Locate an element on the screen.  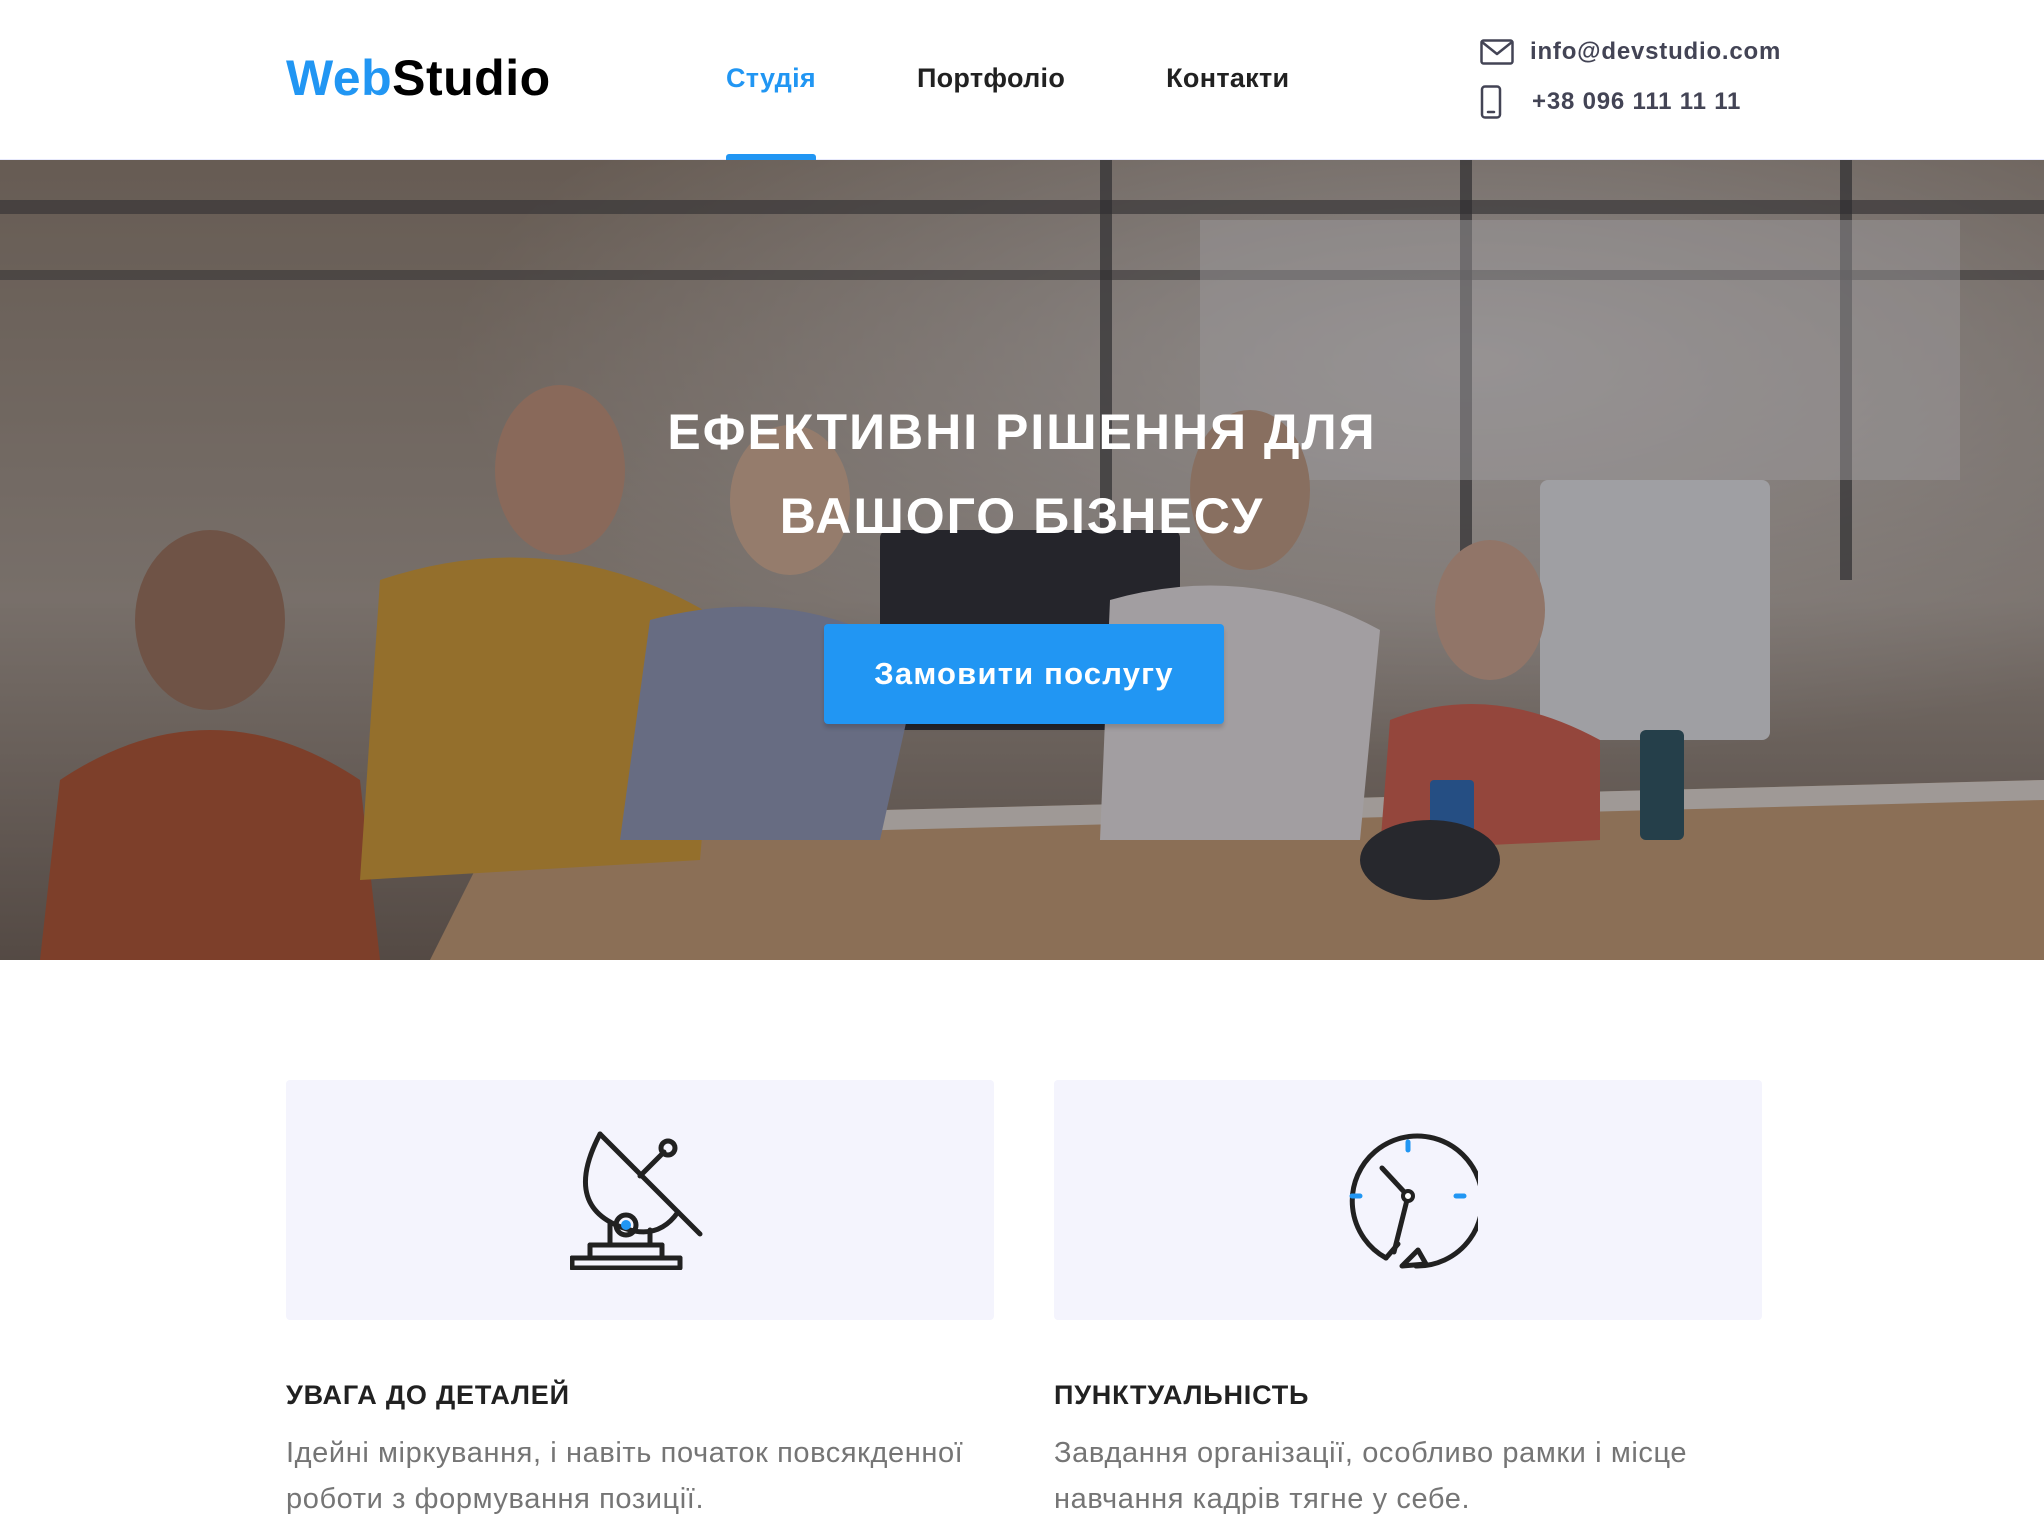
email-link: info@devstudio.com is located at coordinates (1630, 52).